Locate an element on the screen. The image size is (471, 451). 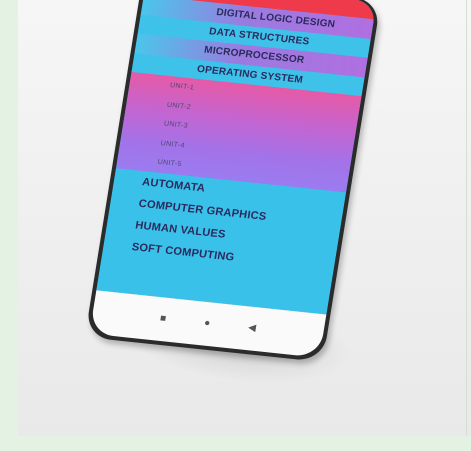
unit-label: UNIT-1 is located at coordinates (182, 87).